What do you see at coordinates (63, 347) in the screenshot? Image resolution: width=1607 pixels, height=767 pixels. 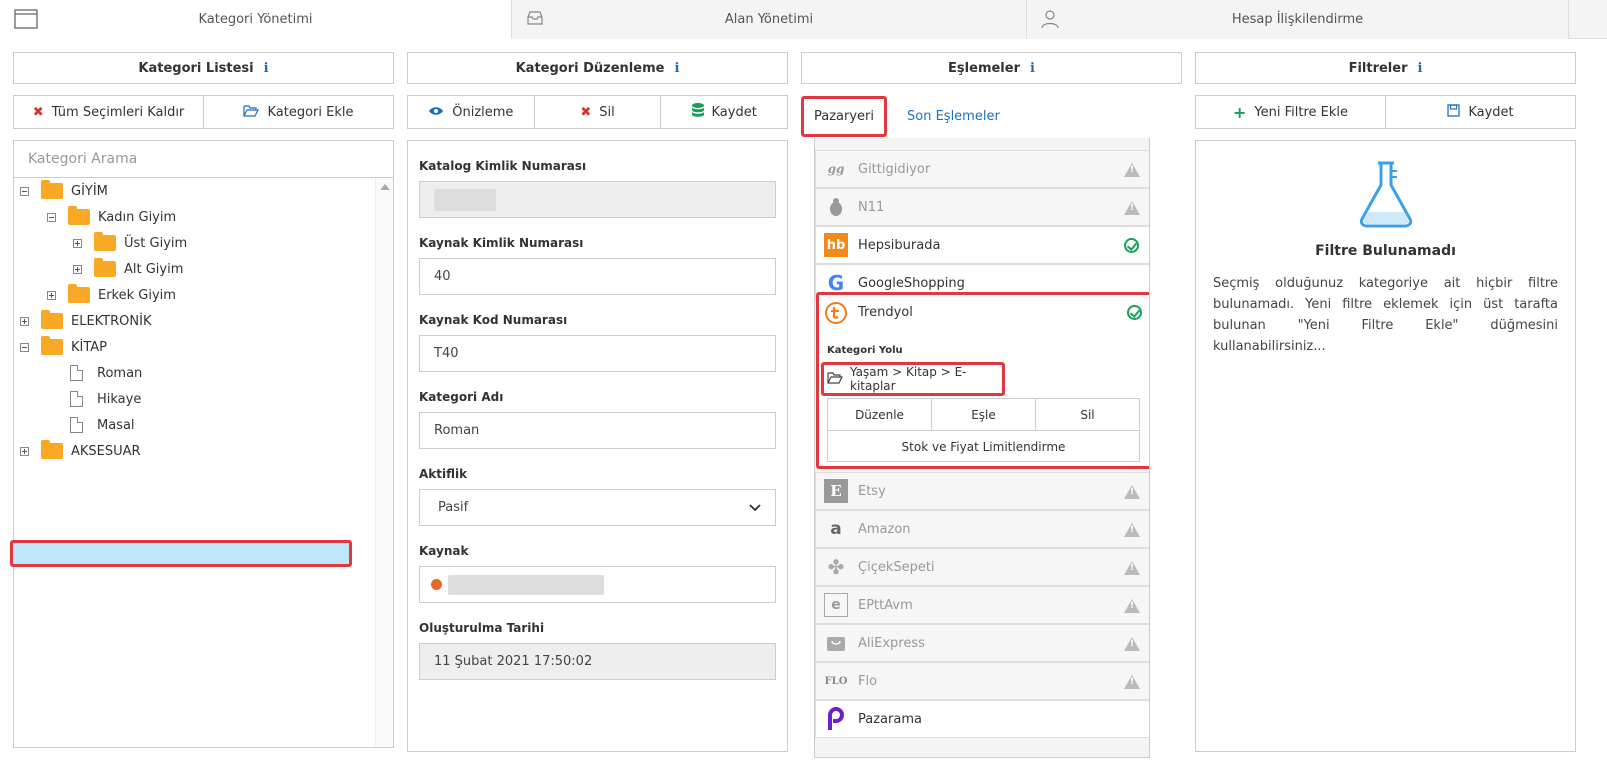 I see `tree-node: KİTAP` at bounding box center [63, 347].